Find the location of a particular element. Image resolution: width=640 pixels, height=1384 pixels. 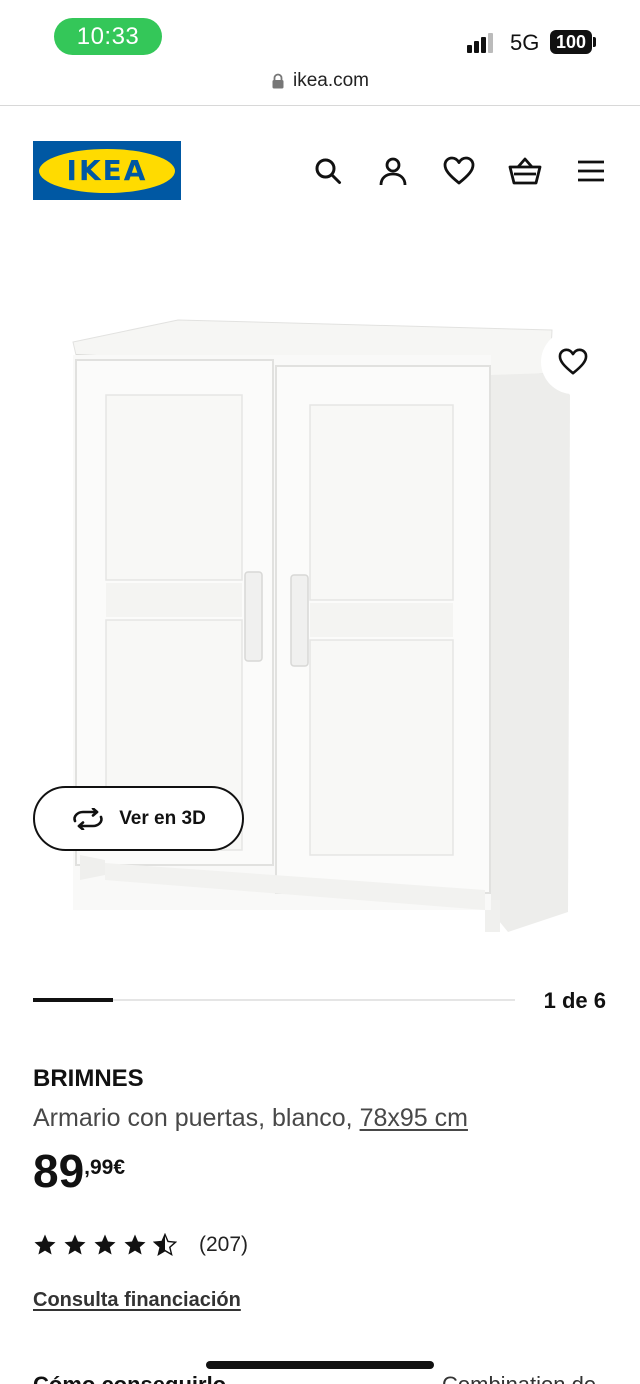

financing-link: Consulta financiación is located at coordinates (137, 1300).